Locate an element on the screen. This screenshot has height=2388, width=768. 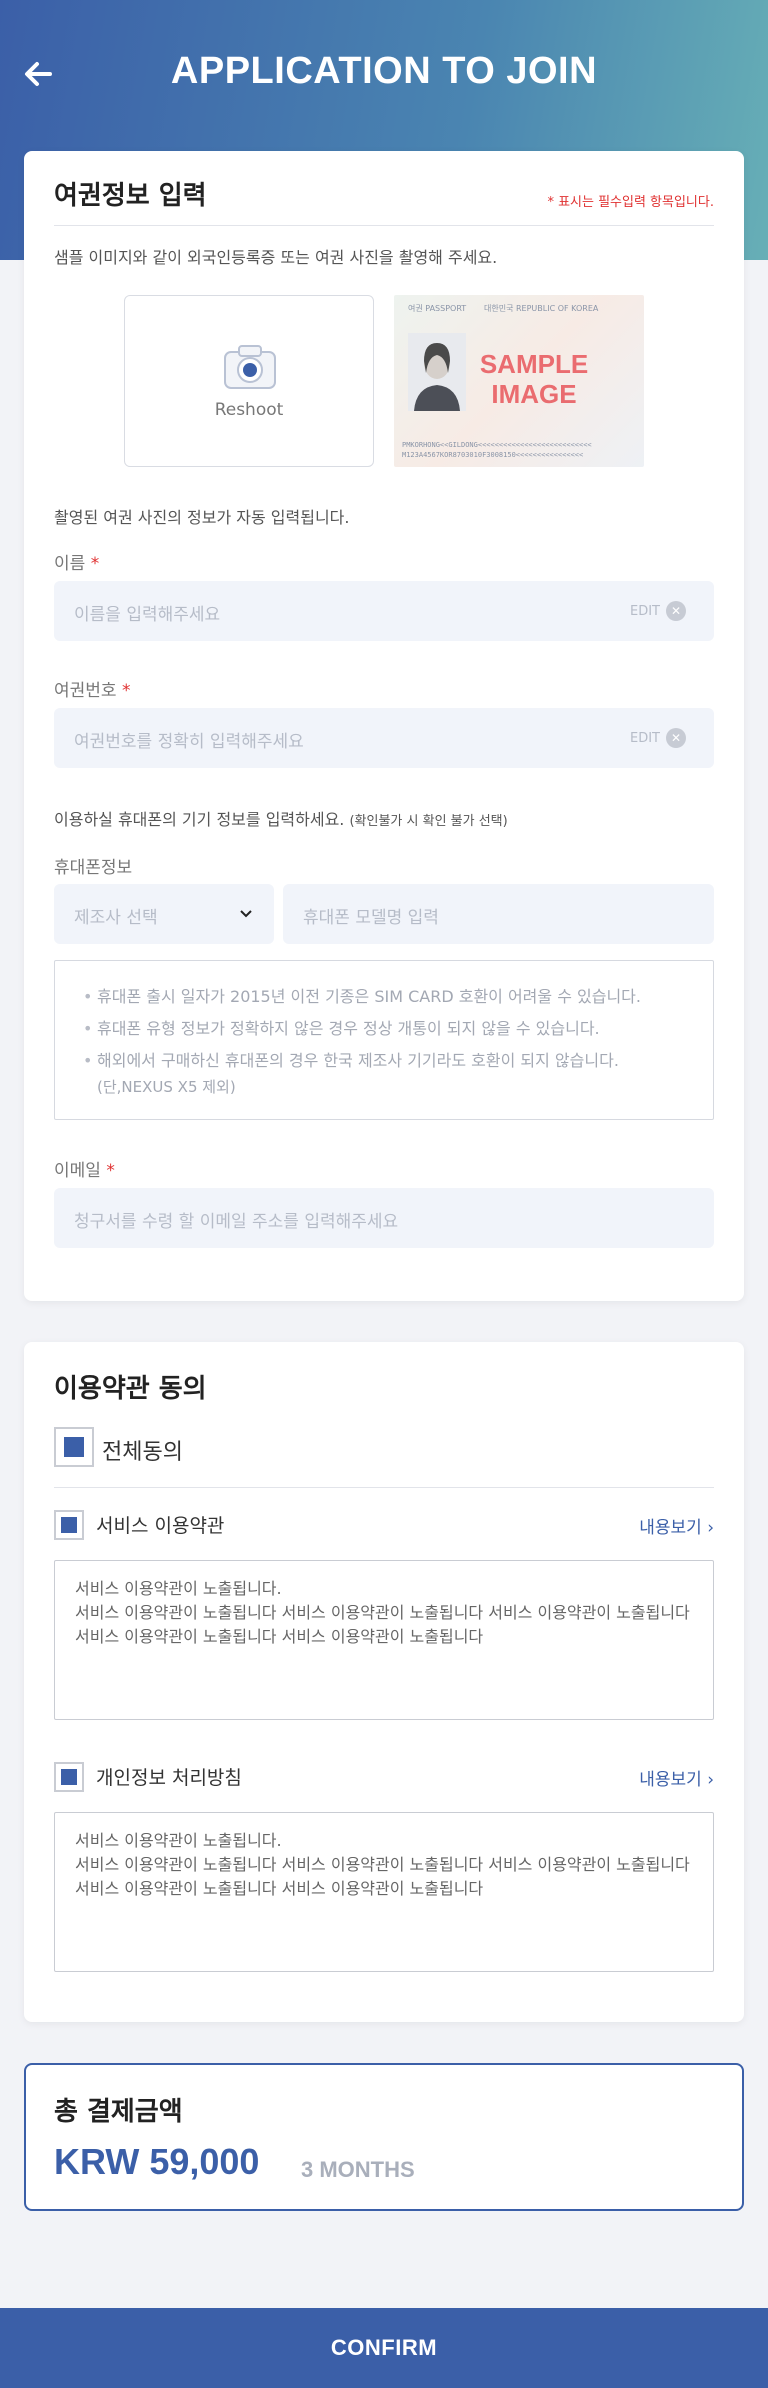
reshoot-label: Reshoot is located at coordinates (249, 410).